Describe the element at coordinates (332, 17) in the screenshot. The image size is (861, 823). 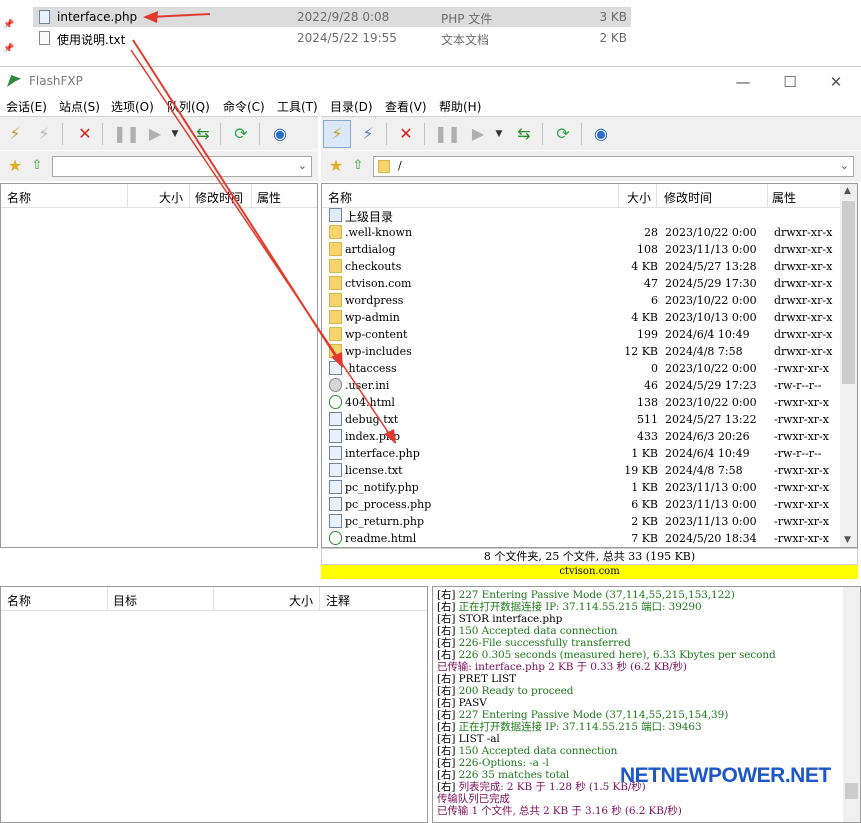
I see `explorer-row-selected: interface.php 2022/9/28 0:08 PHP 文件 3 KB` at that location.